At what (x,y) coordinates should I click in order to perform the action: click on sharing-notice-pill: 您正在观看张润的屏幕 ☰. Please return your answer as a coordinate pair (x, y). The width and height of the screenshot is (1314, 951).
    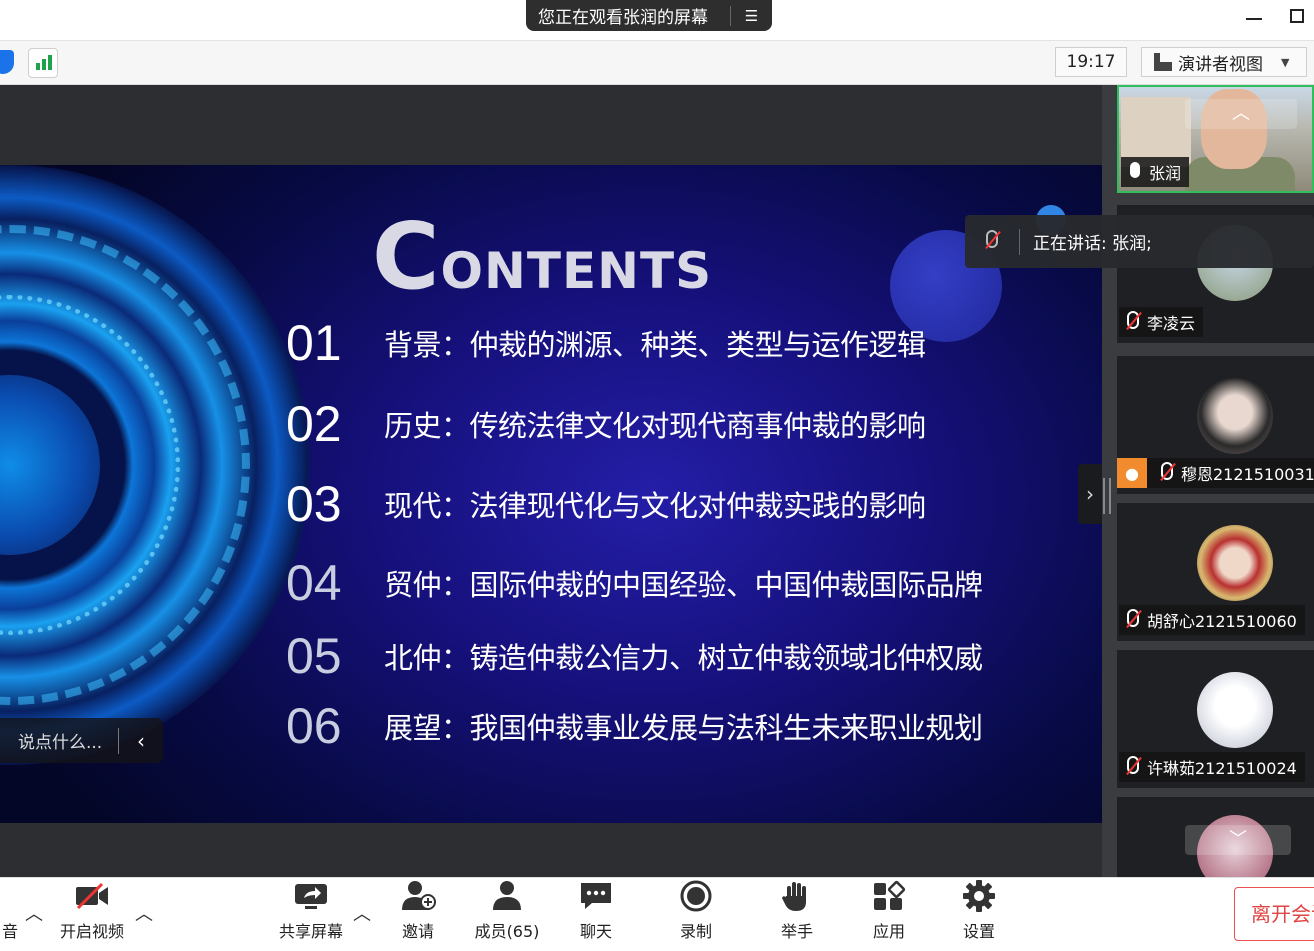
    Looking at the image, I should click on (649, 15).